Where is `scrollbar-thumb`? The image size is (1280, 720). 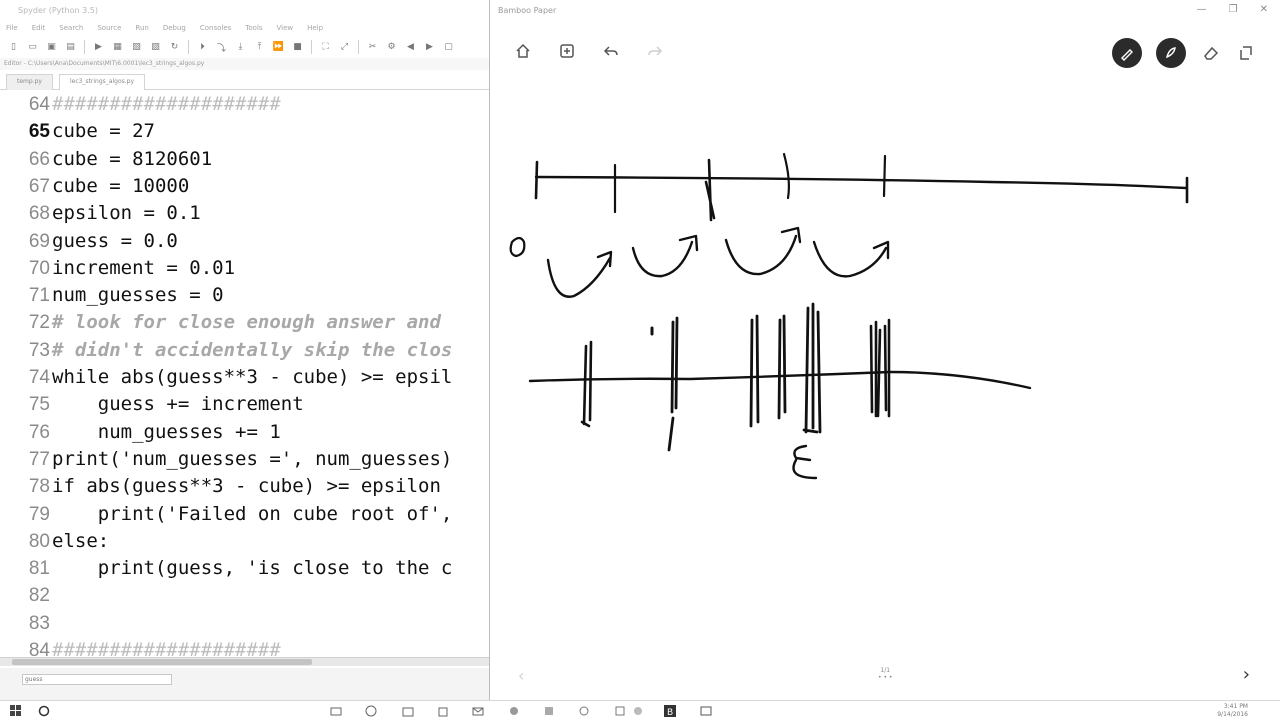
scrollbar-thumb is located at coordinates (162, 662).